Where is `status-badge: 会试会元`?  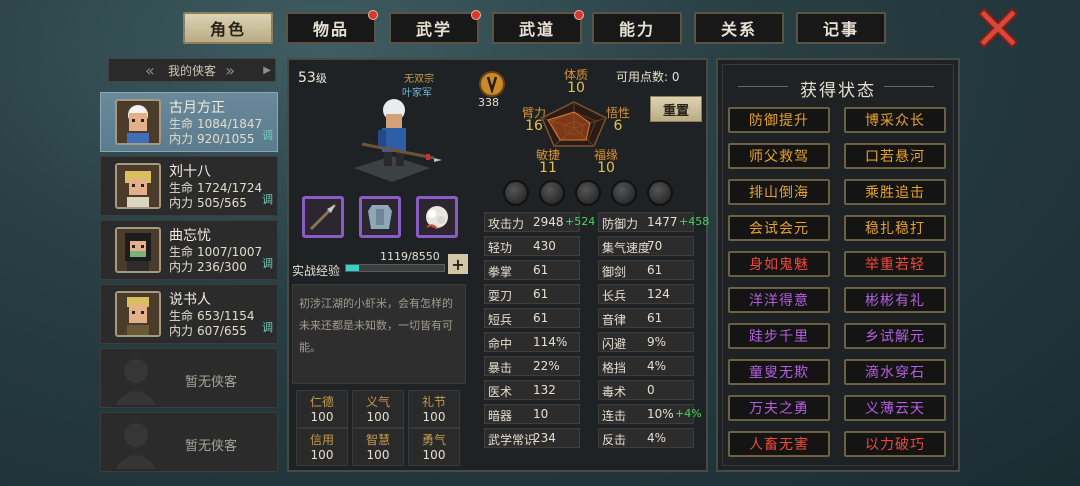 status-badge: 会试会元 is located at coordinates (779, 228).